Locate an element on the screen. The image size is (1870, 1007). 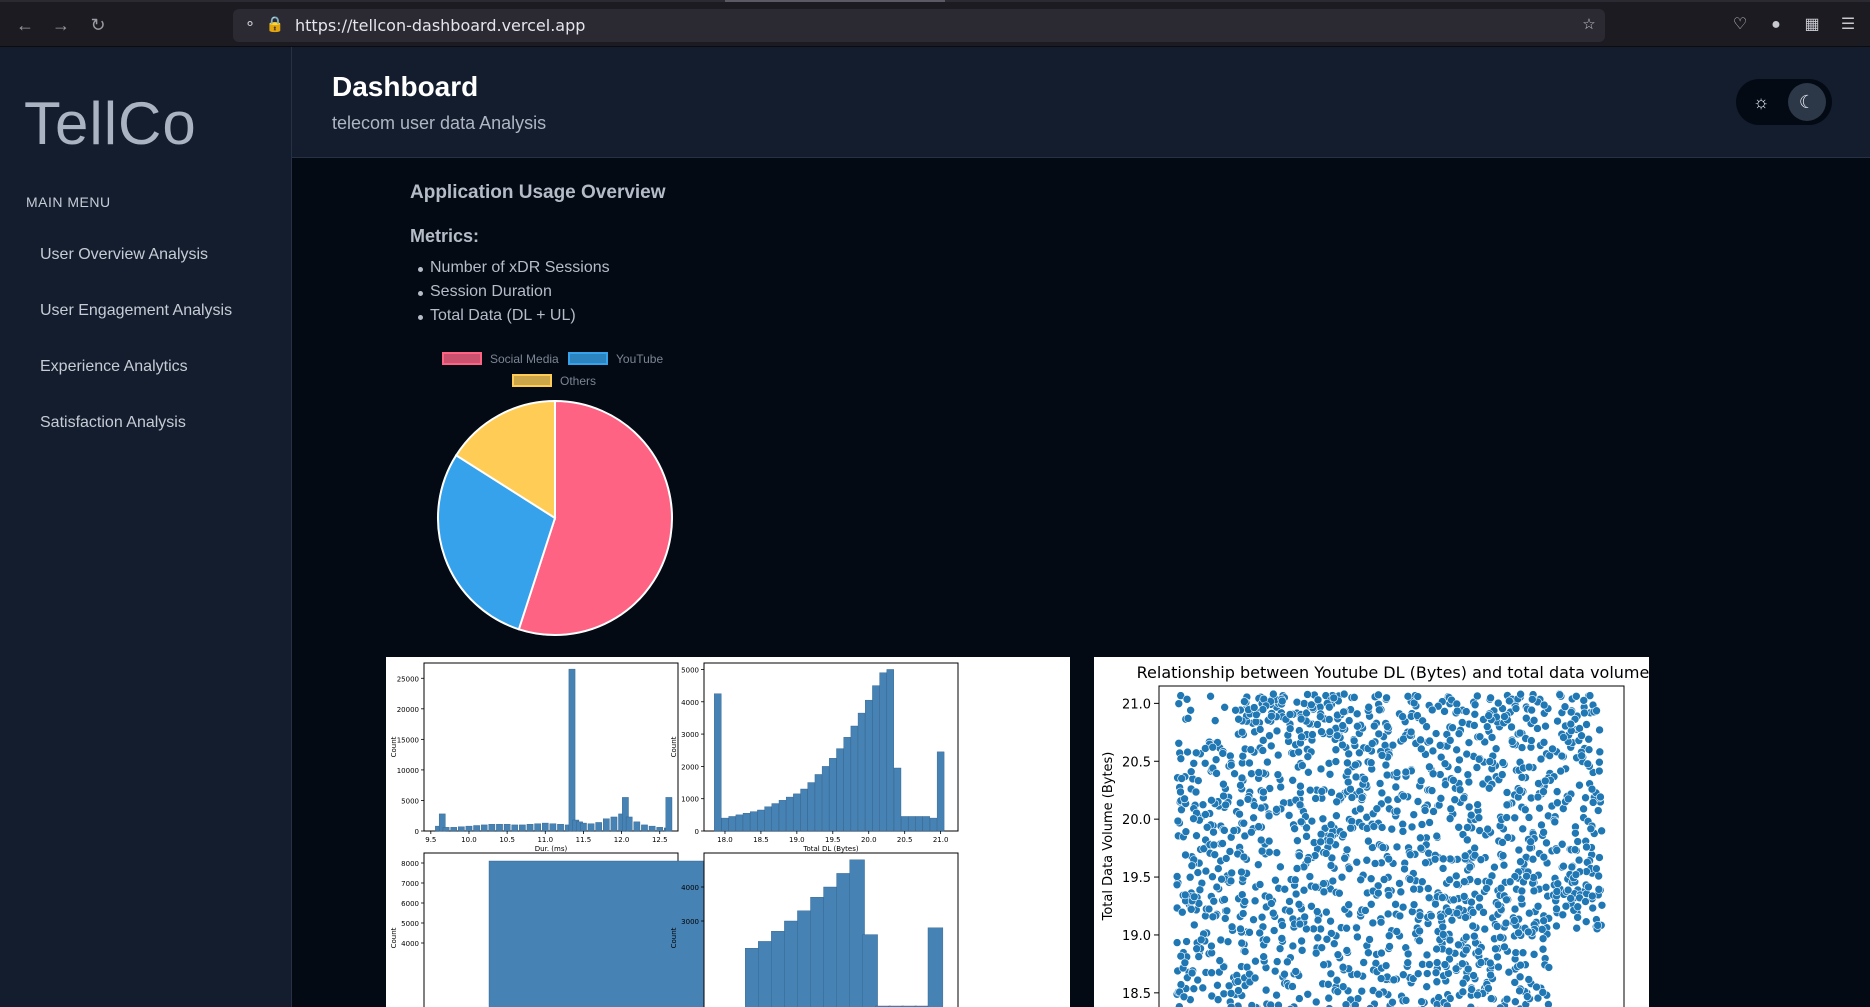
active-tab-indicator is located at coordinates (835, 1).